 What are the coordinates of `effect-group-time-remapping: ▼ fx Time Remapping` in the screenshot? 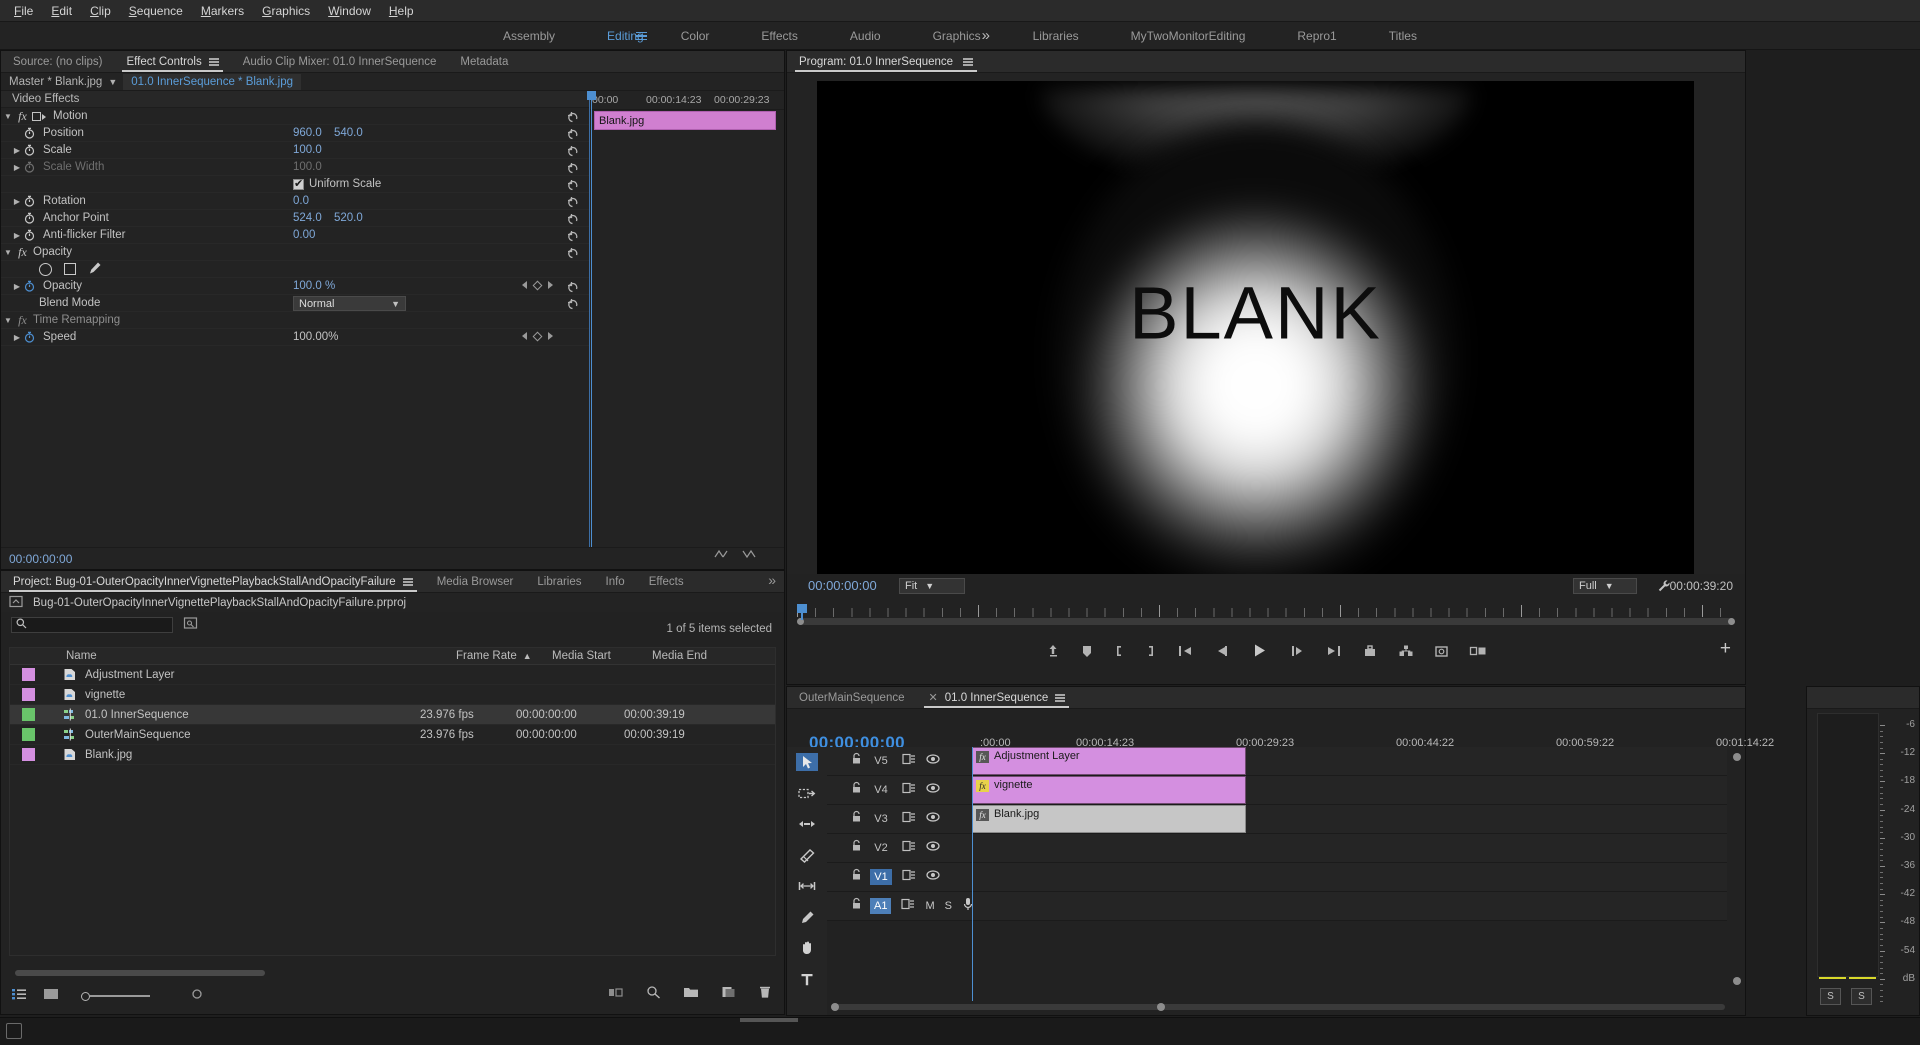 It's located at (295, 320).